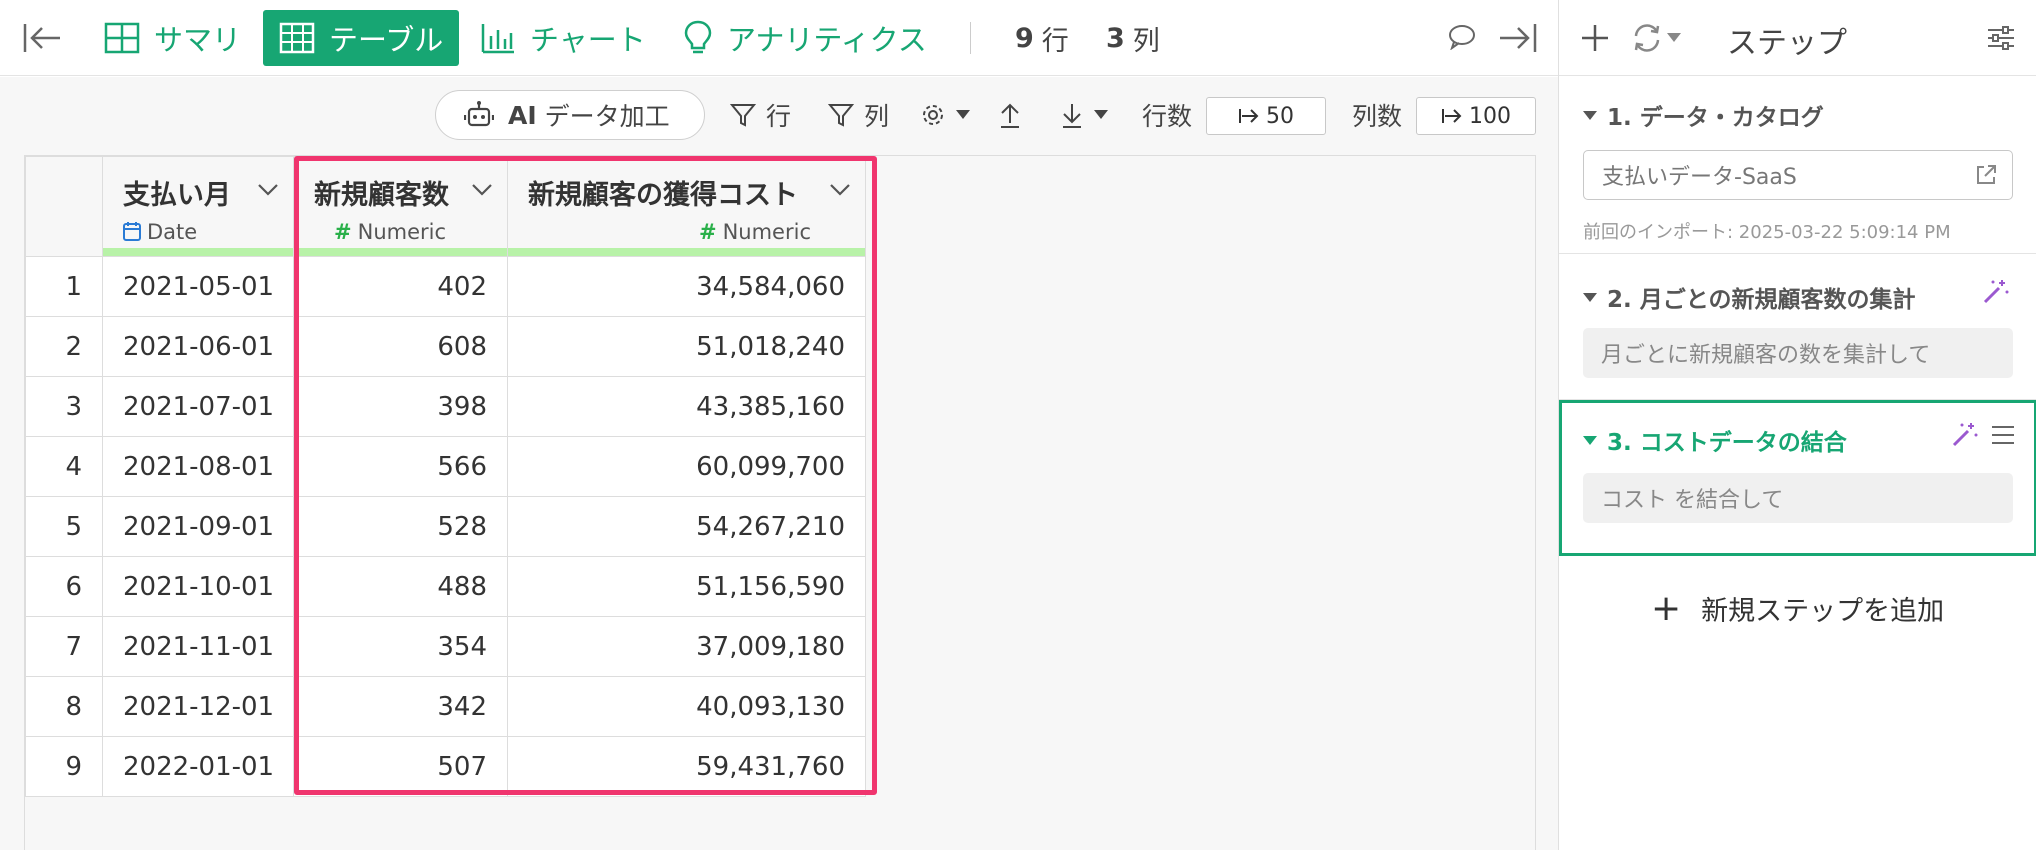 Image resolution: width=2036 pixels, height=850 pixels. What do you see at coordinates (198, 466) in the screenshot?
I see `payment-month-cell: 2021-08-01` at bounding box center [198, 466].